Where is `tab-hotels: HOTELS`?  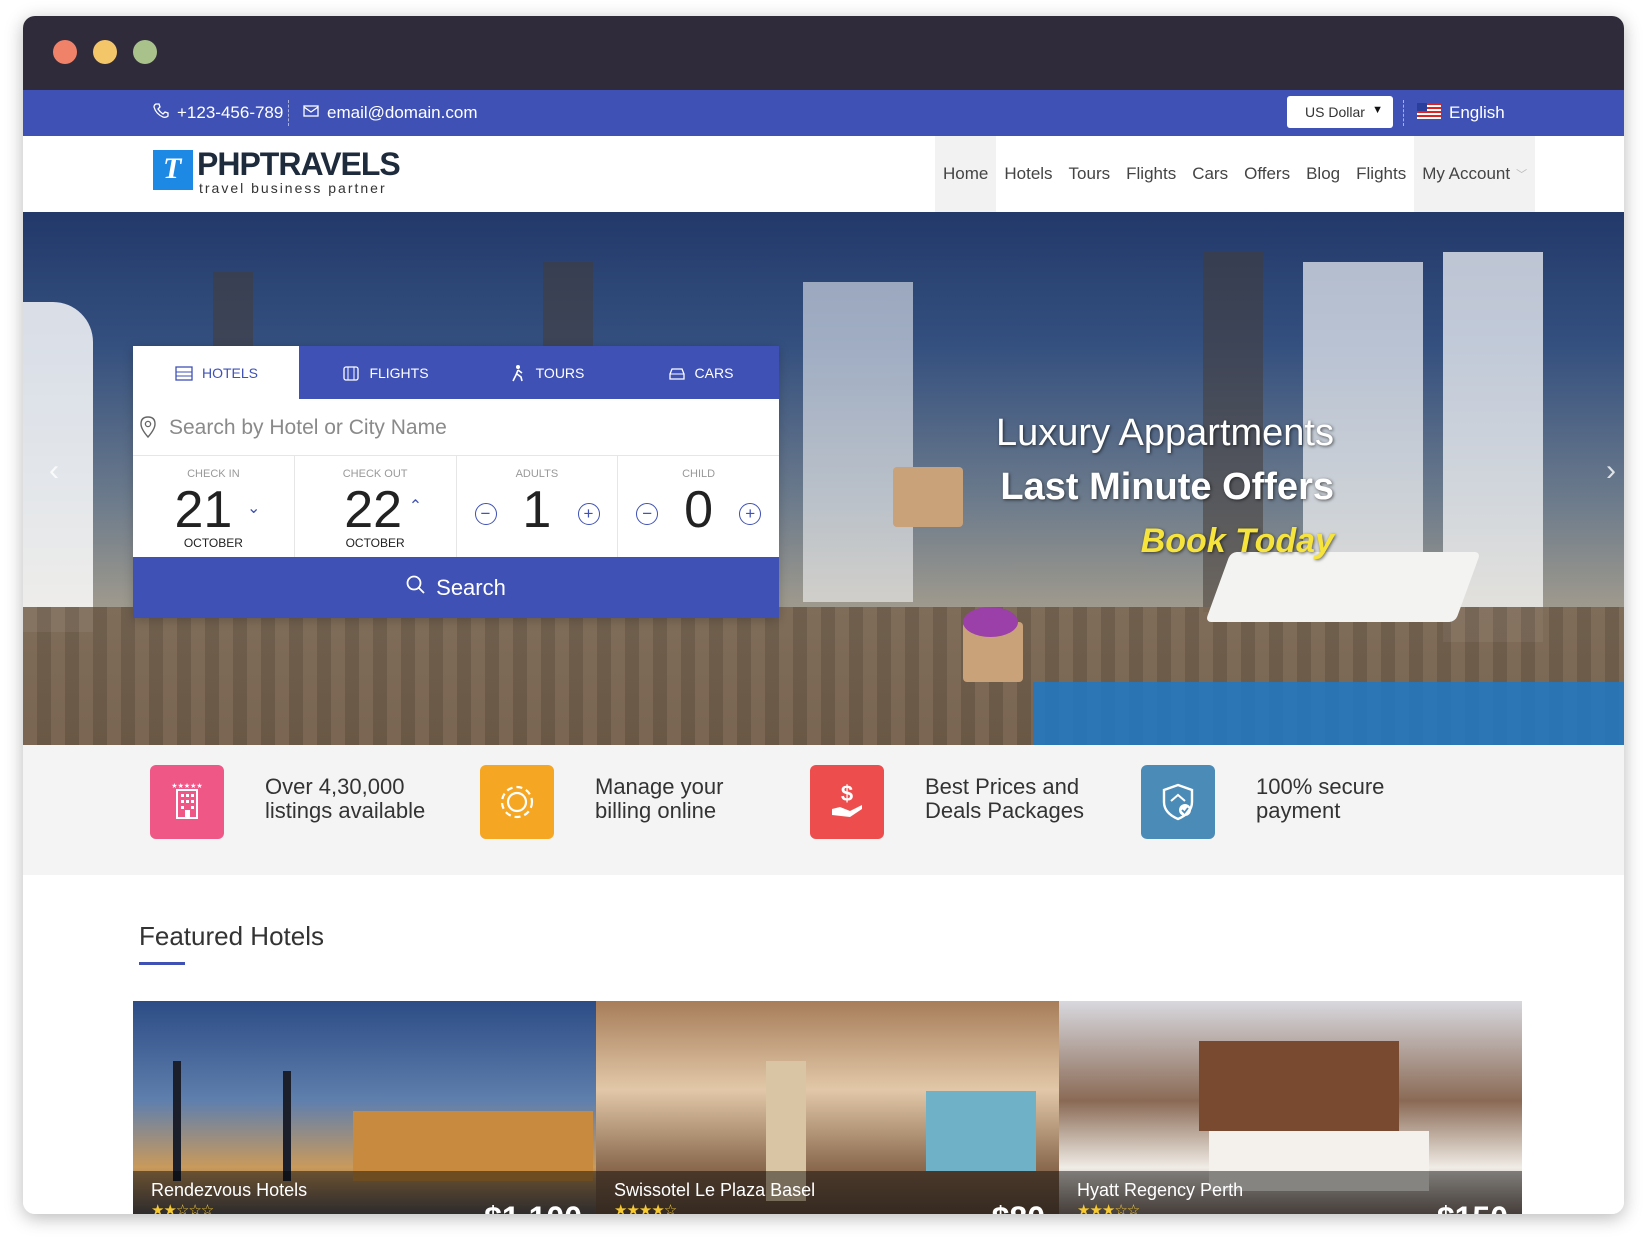 tab-hotels: HOTELS is located at coordinates (216, 372).